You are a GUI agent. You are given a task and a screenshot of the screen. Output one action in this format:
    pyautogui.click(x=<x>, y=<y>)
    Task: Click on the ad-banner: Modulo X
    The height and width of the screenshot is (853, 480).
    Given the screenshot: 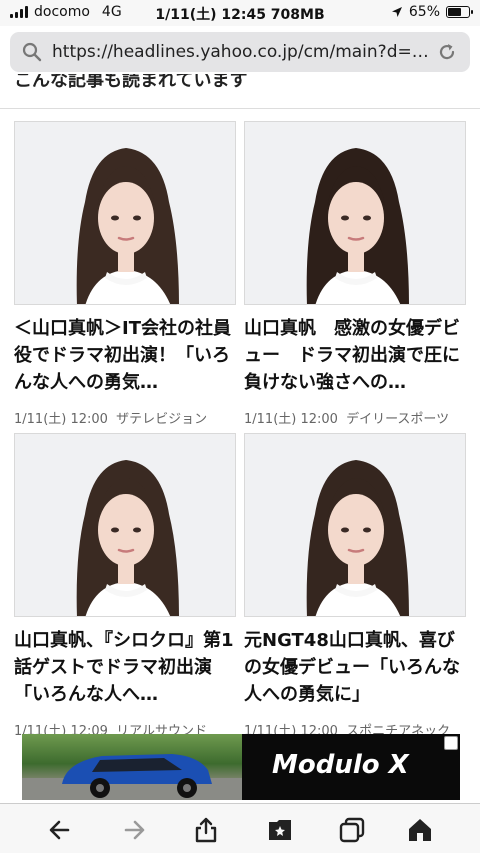 What is the action you would take?
    pyautogui.click(x=241, y=767)
    